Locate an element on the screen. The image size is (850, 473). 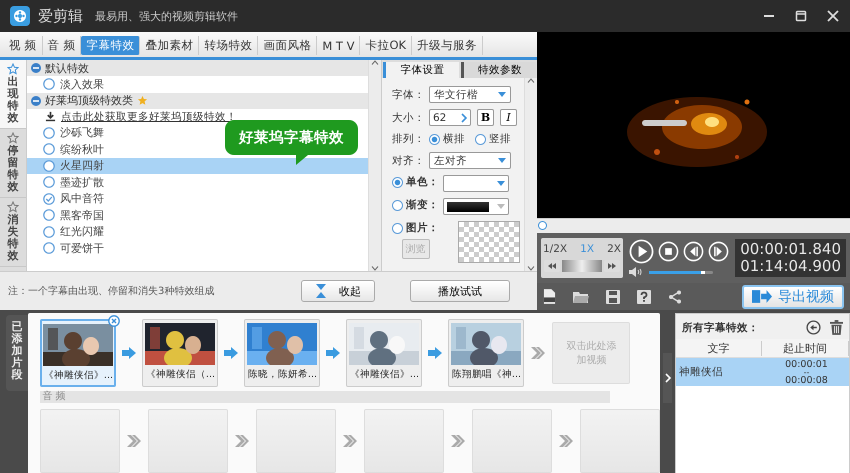
added-clips-tab: 已添加片段 is located at coordinates (17, 353).